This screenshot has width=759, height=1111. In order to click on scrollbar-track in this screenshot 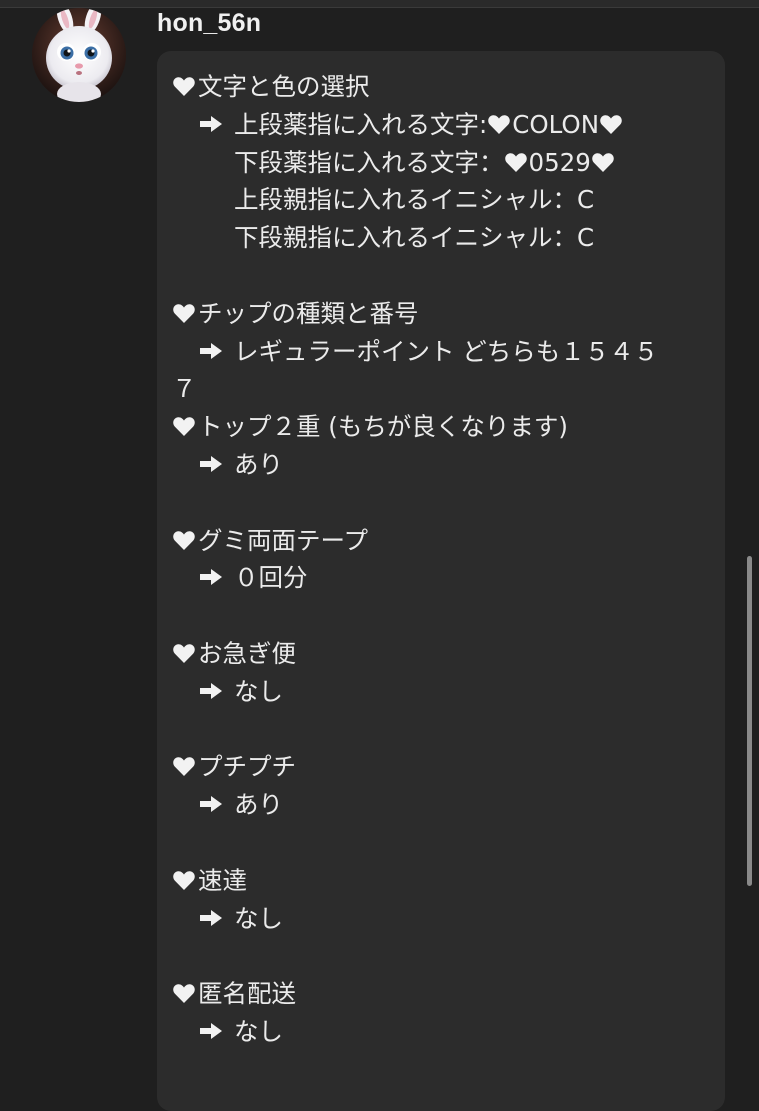, I will do `click(751, 540)`.